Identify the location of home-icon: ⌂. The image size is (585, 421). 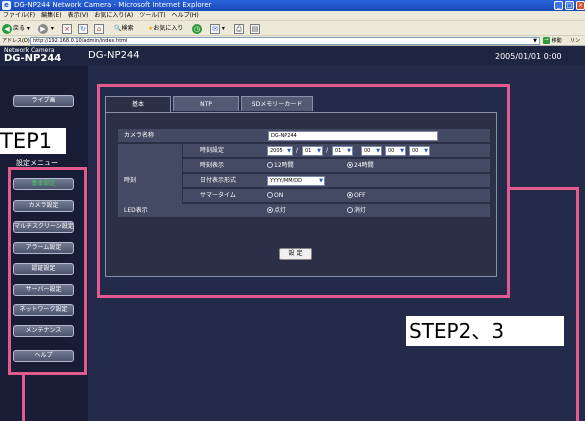
(99, 28).